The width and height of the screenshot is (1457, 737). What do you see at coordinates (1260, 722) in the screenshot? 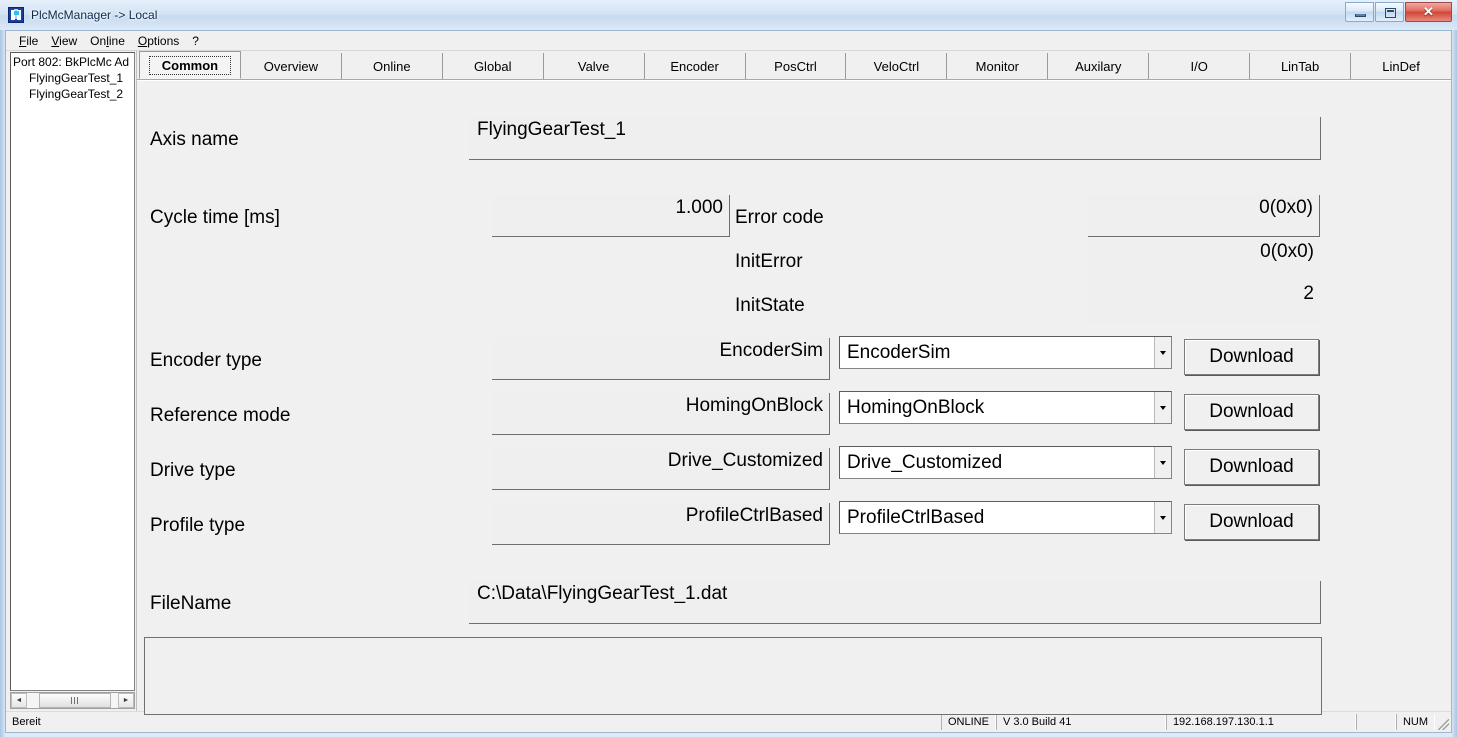
I see `status-address: 192.168.197.130.1.1` at bounding box center [1260, 722].